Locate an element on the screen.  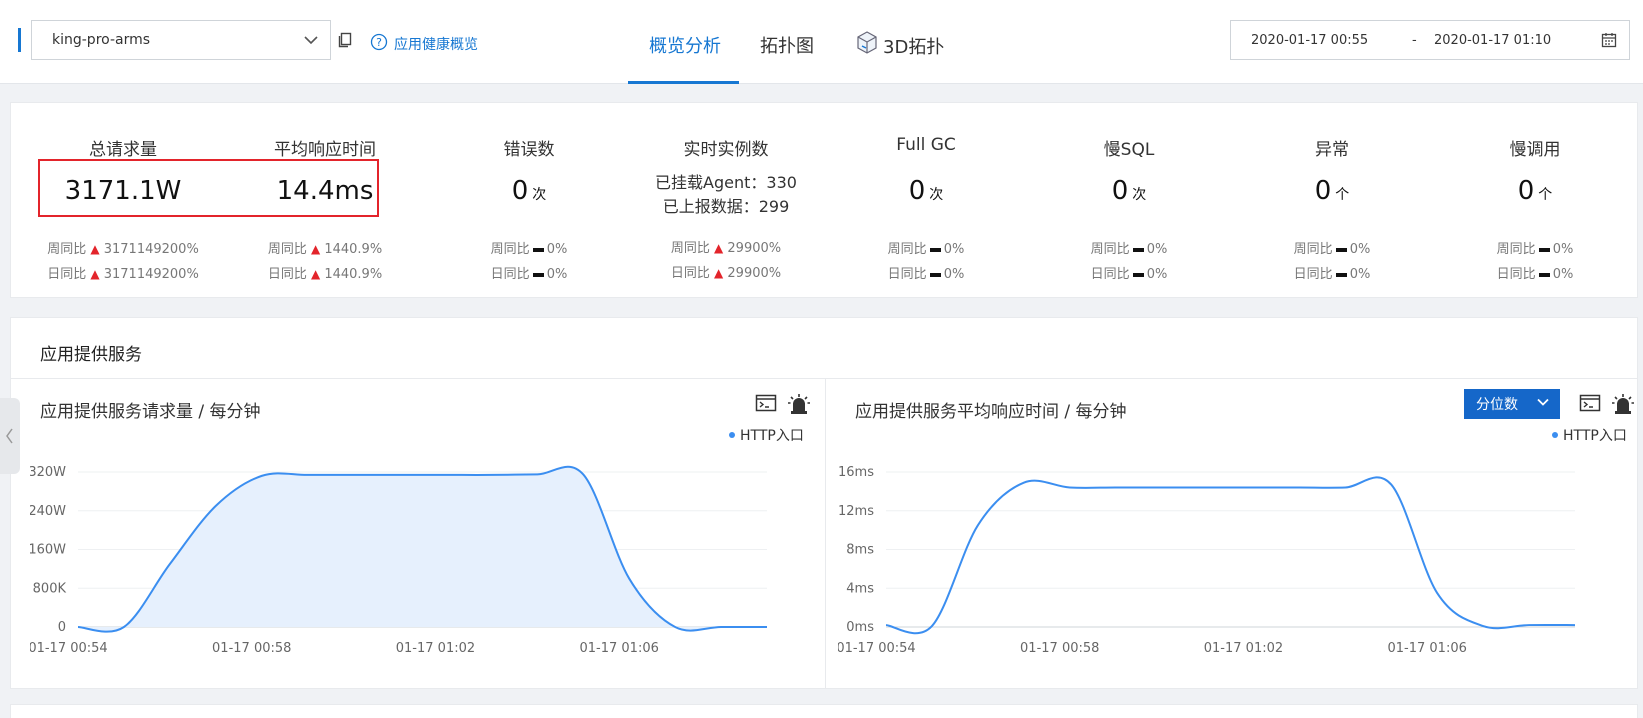
stat-label: 总请求量 is located at coordinates (123, 150).